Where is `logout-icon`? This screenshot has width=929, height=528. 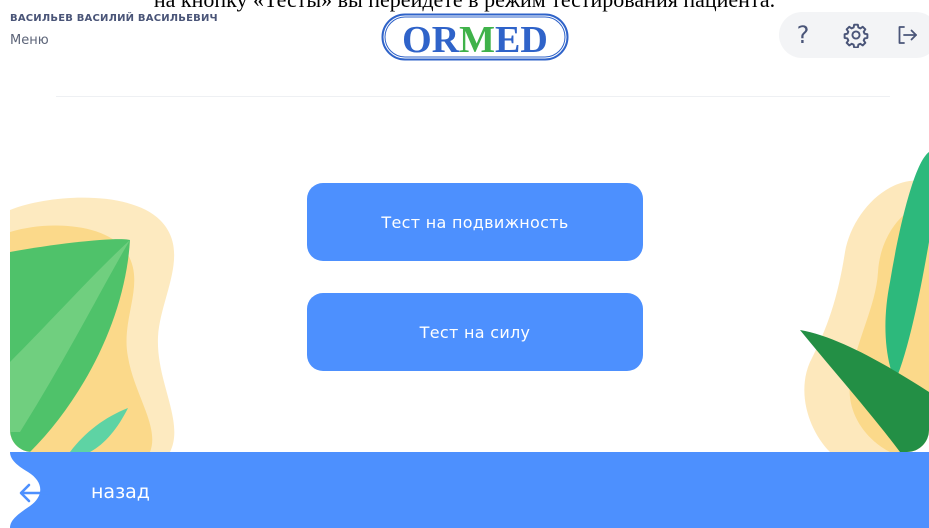 logout-icon is located at coordinates (907, 35).